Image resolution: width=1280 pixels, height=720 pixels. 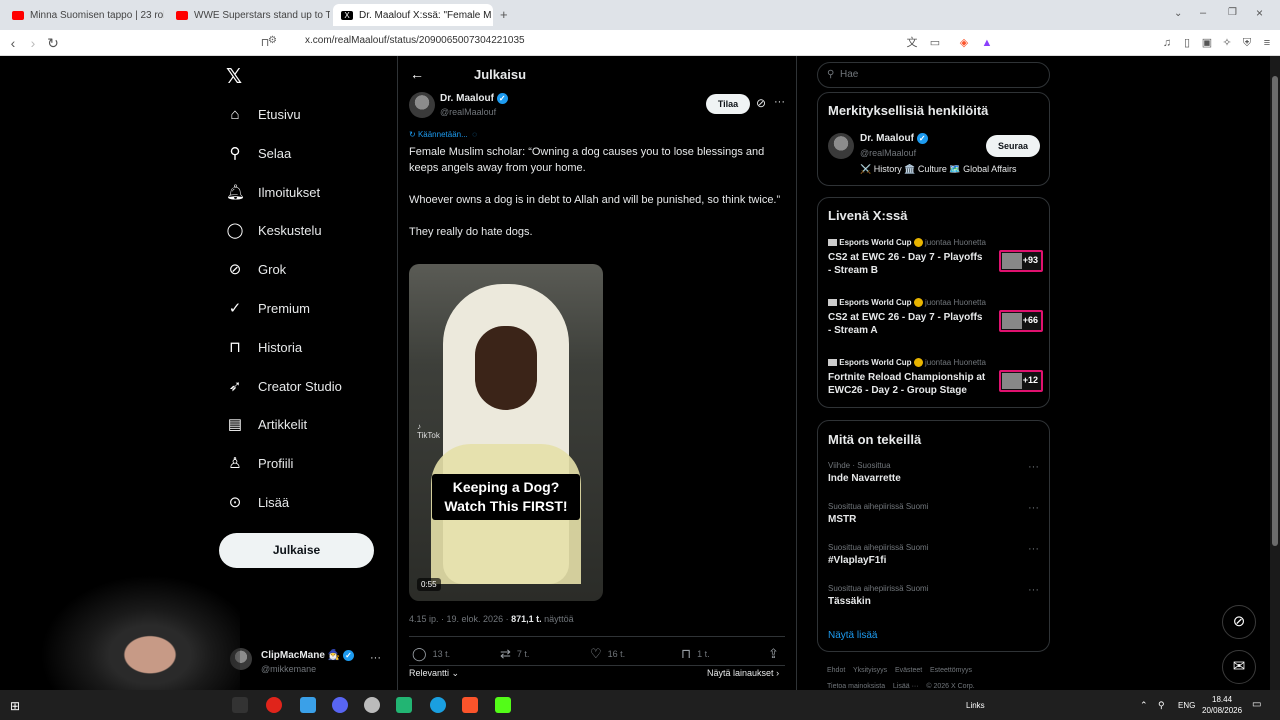 What do you see at coordinates (506, 368) in the screenshot?
I see `face-image` at bounding box center [506, 368].